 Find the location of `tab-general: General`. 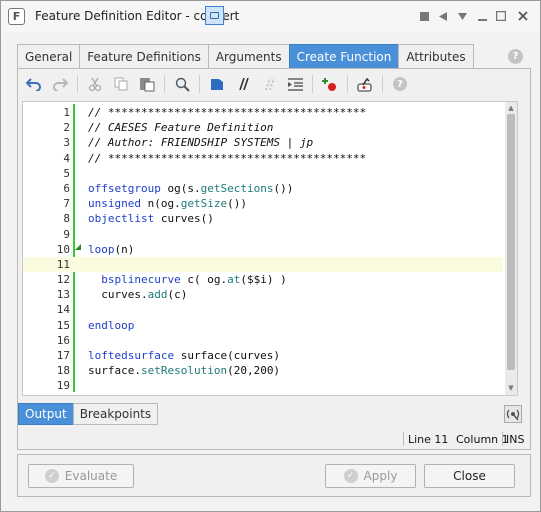

tab-general: General is located at coordinates (49, 56).